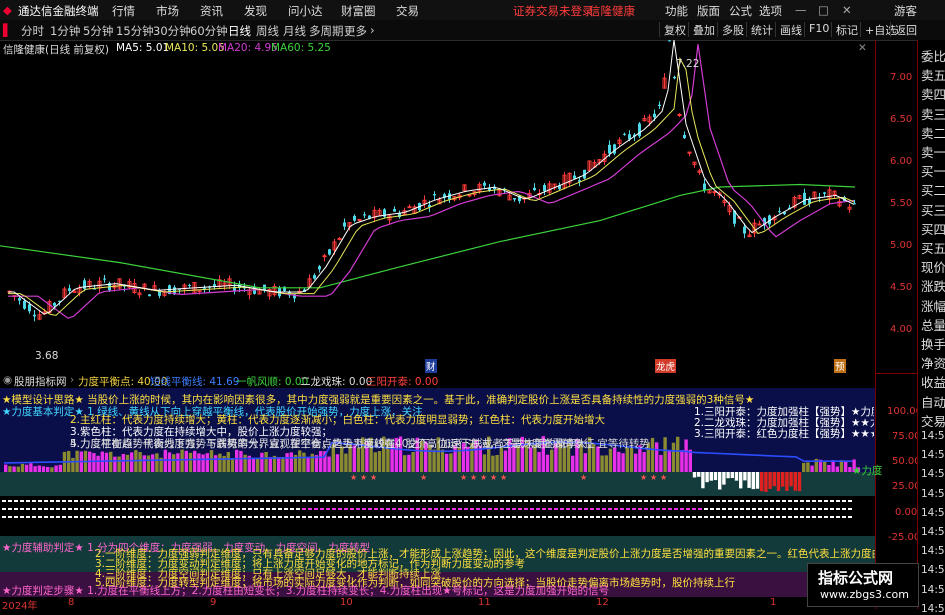  What do you see at coordinates (933, 266) in the screenshot?
I see `side-panel-label: 现价` at bounding box center [933, 266].